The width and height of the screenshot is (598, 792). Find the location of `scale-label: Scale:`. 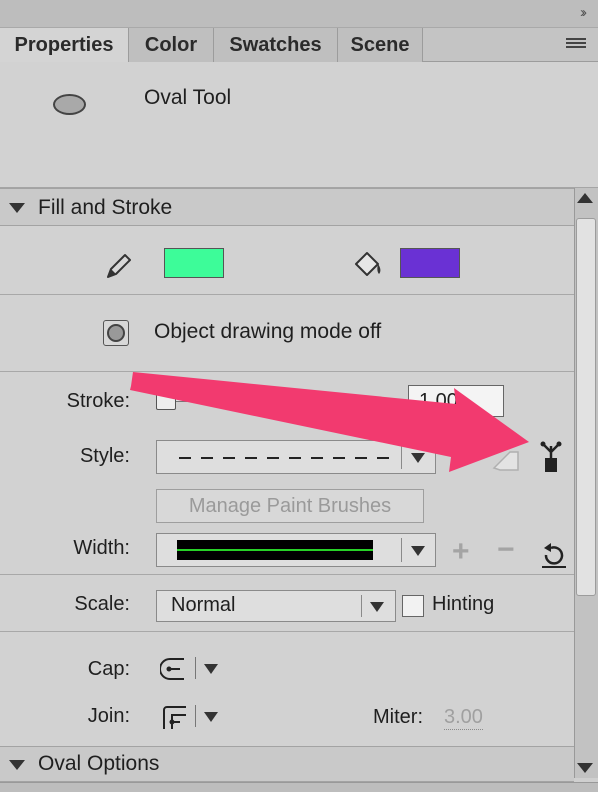

scale-label: Scale: is located at coordinates (102, 604).